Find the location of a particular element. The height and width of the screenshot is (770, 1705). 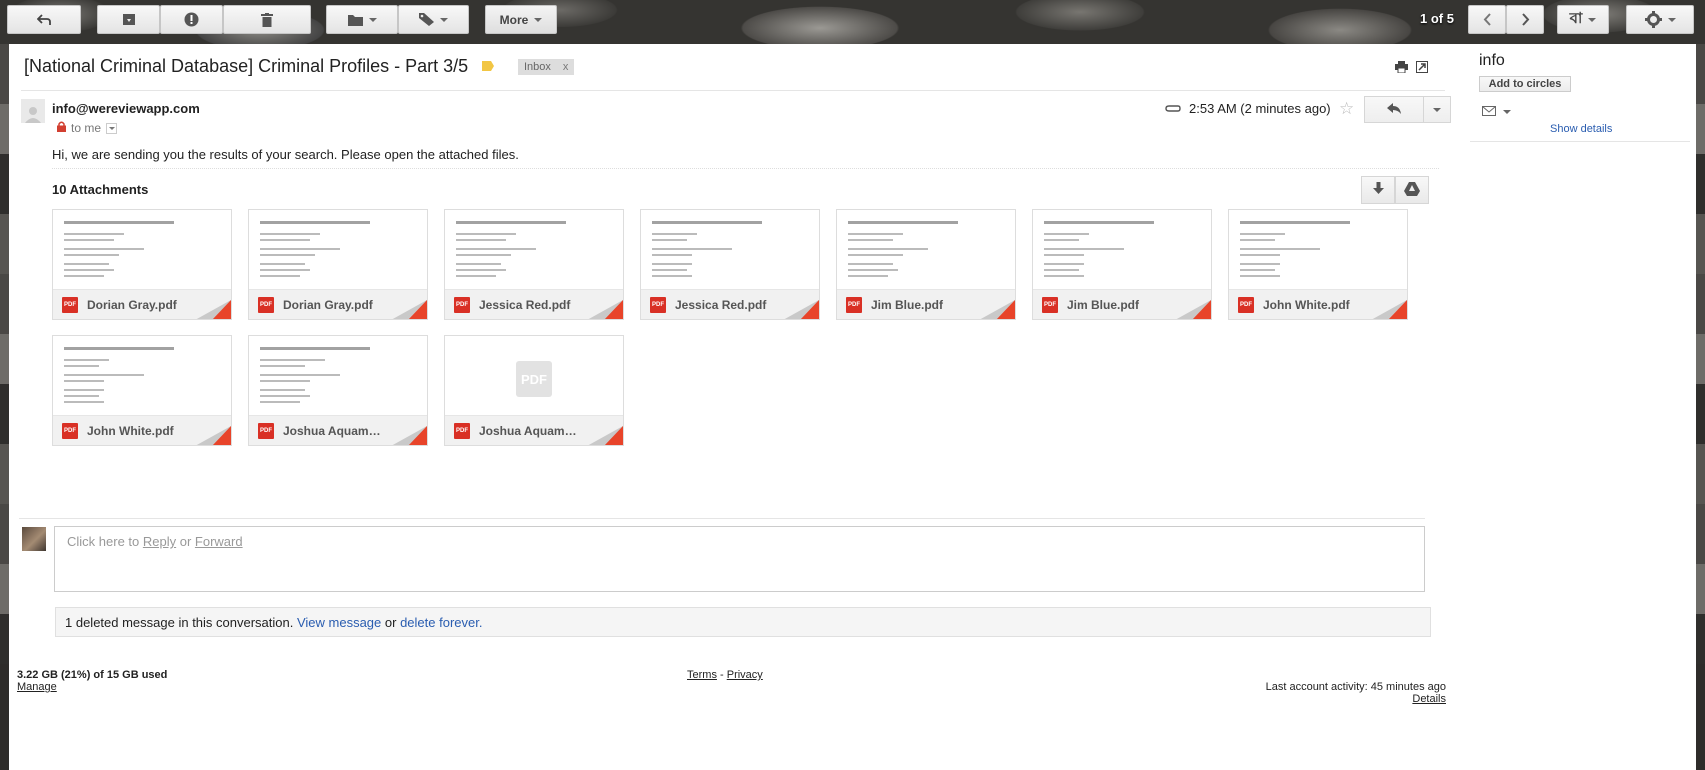

newer-button is located at coordinates (1487, 19).